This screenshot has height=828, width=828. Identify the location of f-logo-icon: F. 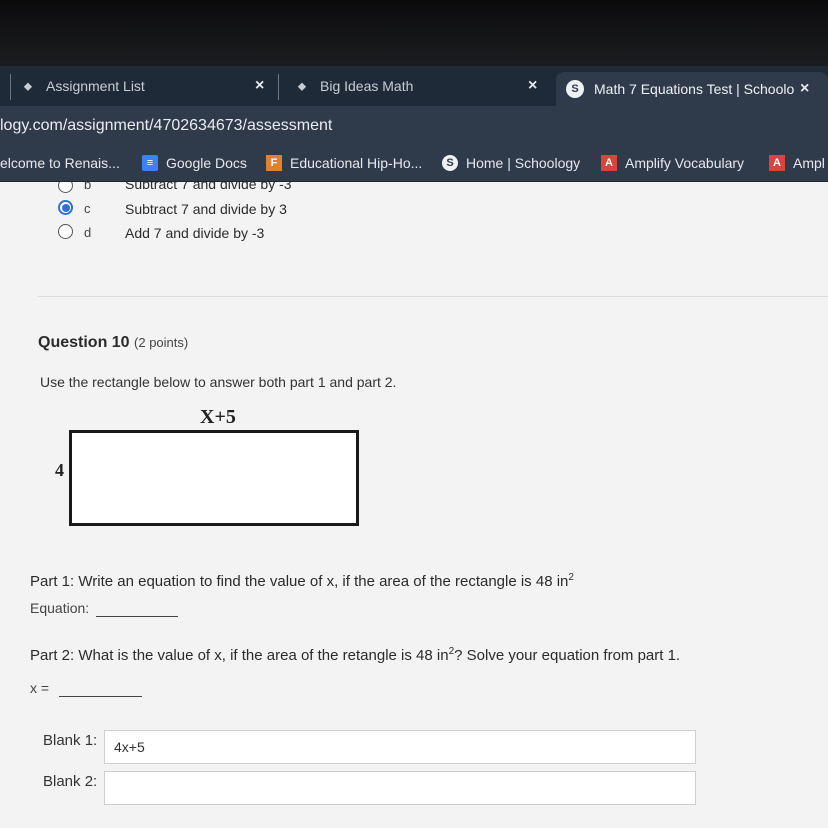
(274, 163).